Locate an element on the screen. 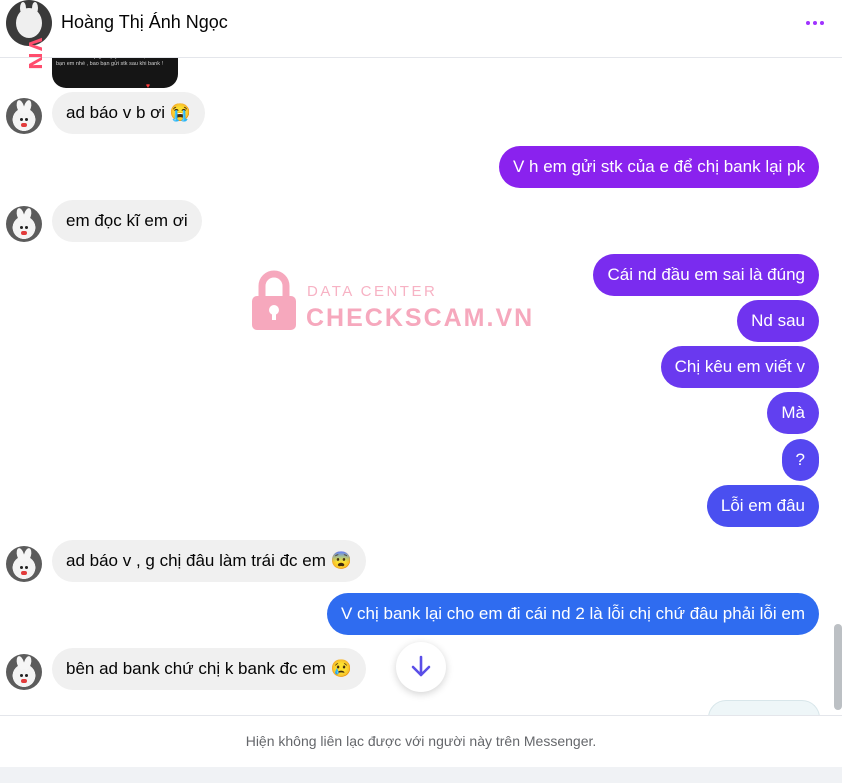  contact-name: Hoàng Thị Ánh Ngọc is located at coordinates (144, 22).